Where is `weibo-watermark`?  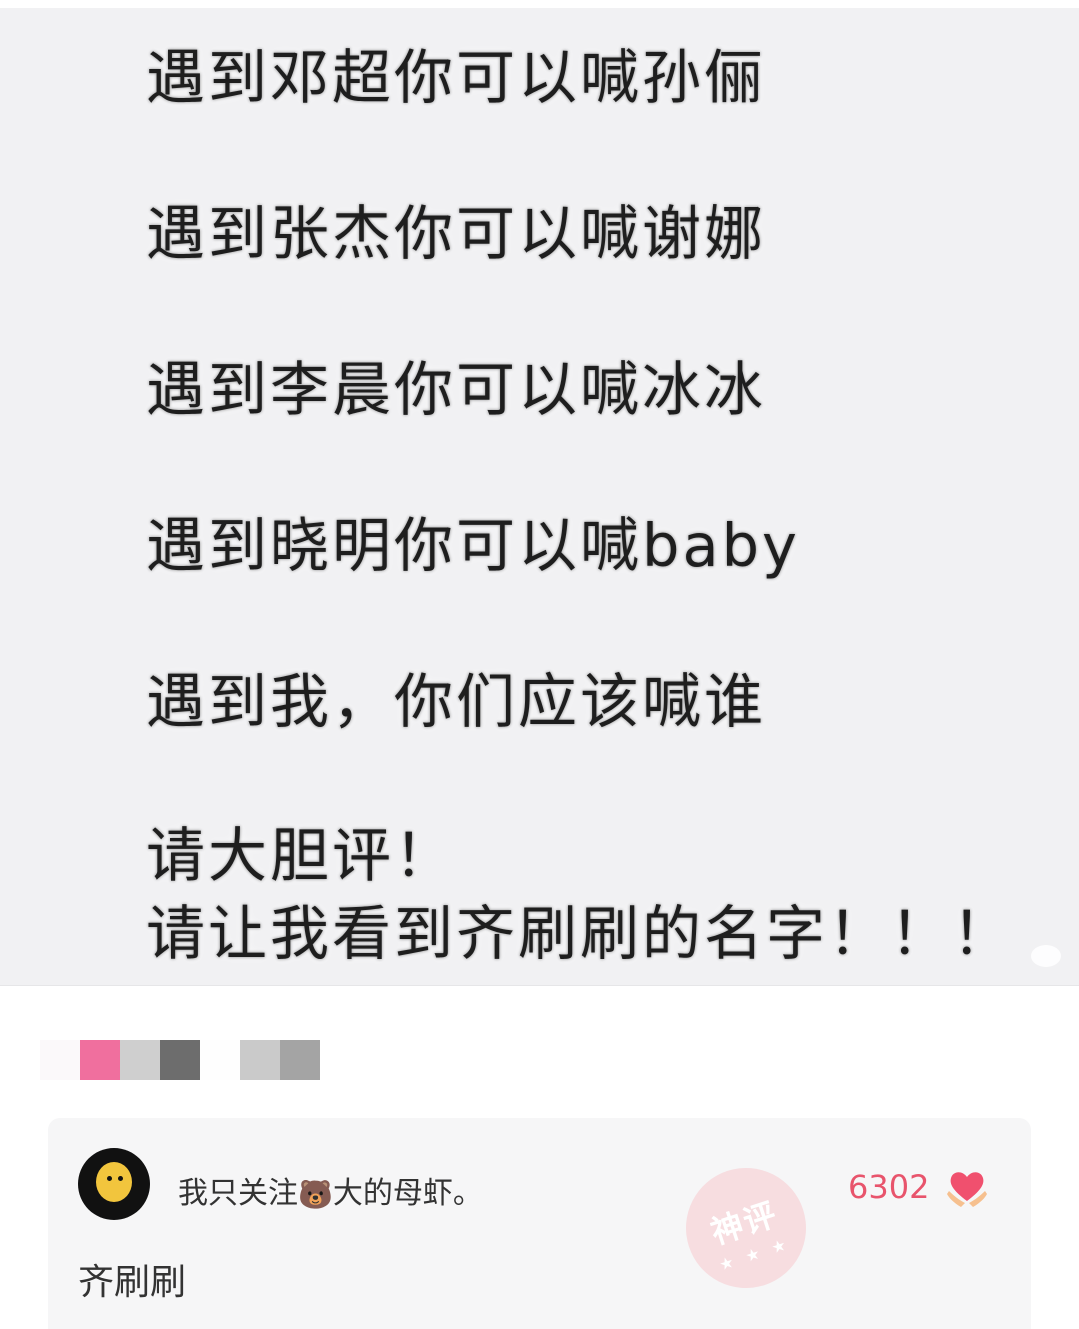 weibo-watermark is located at coordinates (1048, 955).